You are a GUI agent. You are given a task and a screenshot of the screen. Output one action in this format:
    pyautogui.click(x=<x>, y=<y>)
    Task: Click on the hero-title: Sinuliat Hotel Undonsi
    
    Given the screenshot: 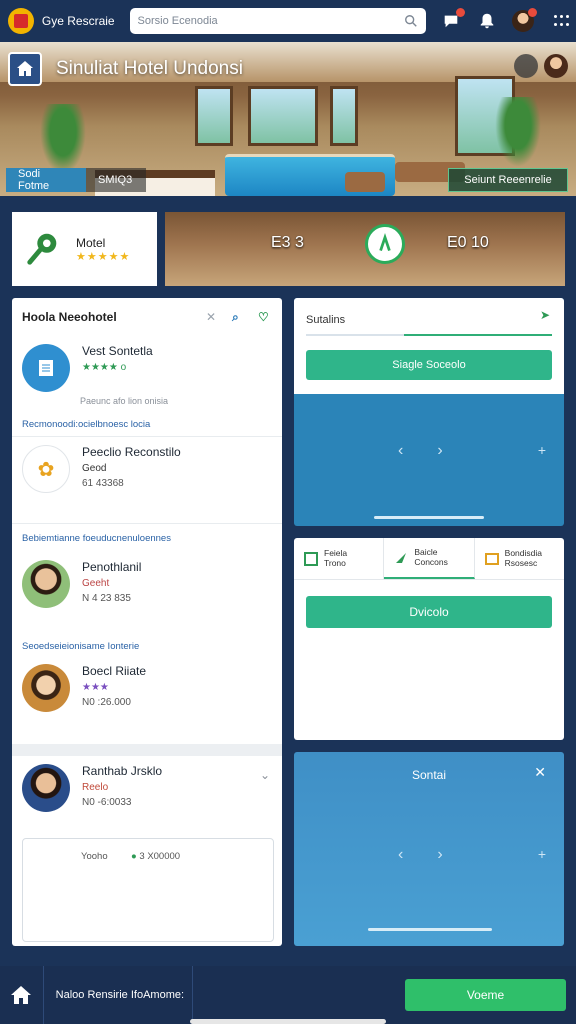 What is the action you would take?
    pyautogui.click(x=149, y=68)
    